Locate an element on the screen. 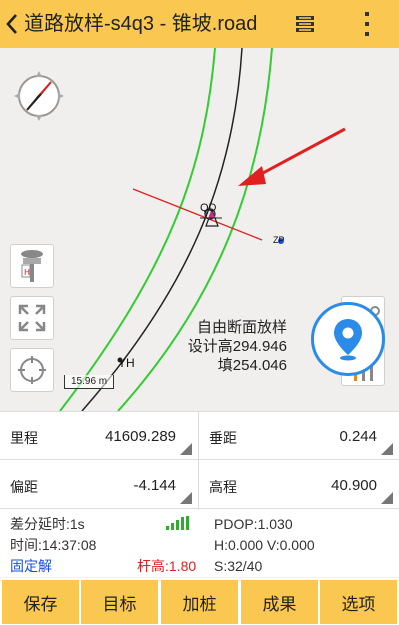  diff-delay-text: 差分延时:1s is located at coordinates (47, 524).